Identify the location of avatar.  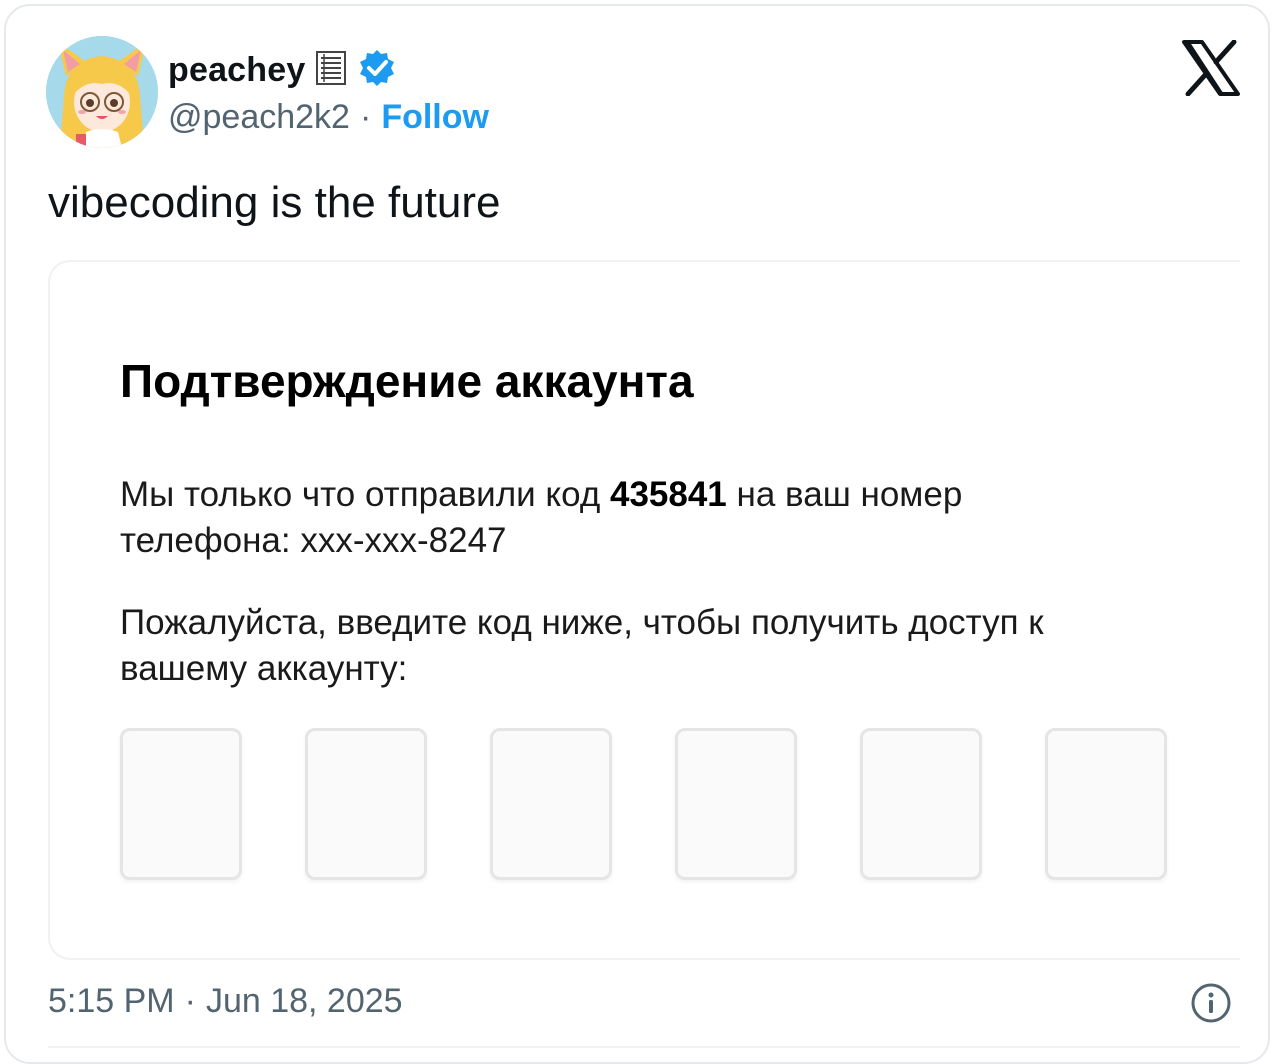
(102, 92).